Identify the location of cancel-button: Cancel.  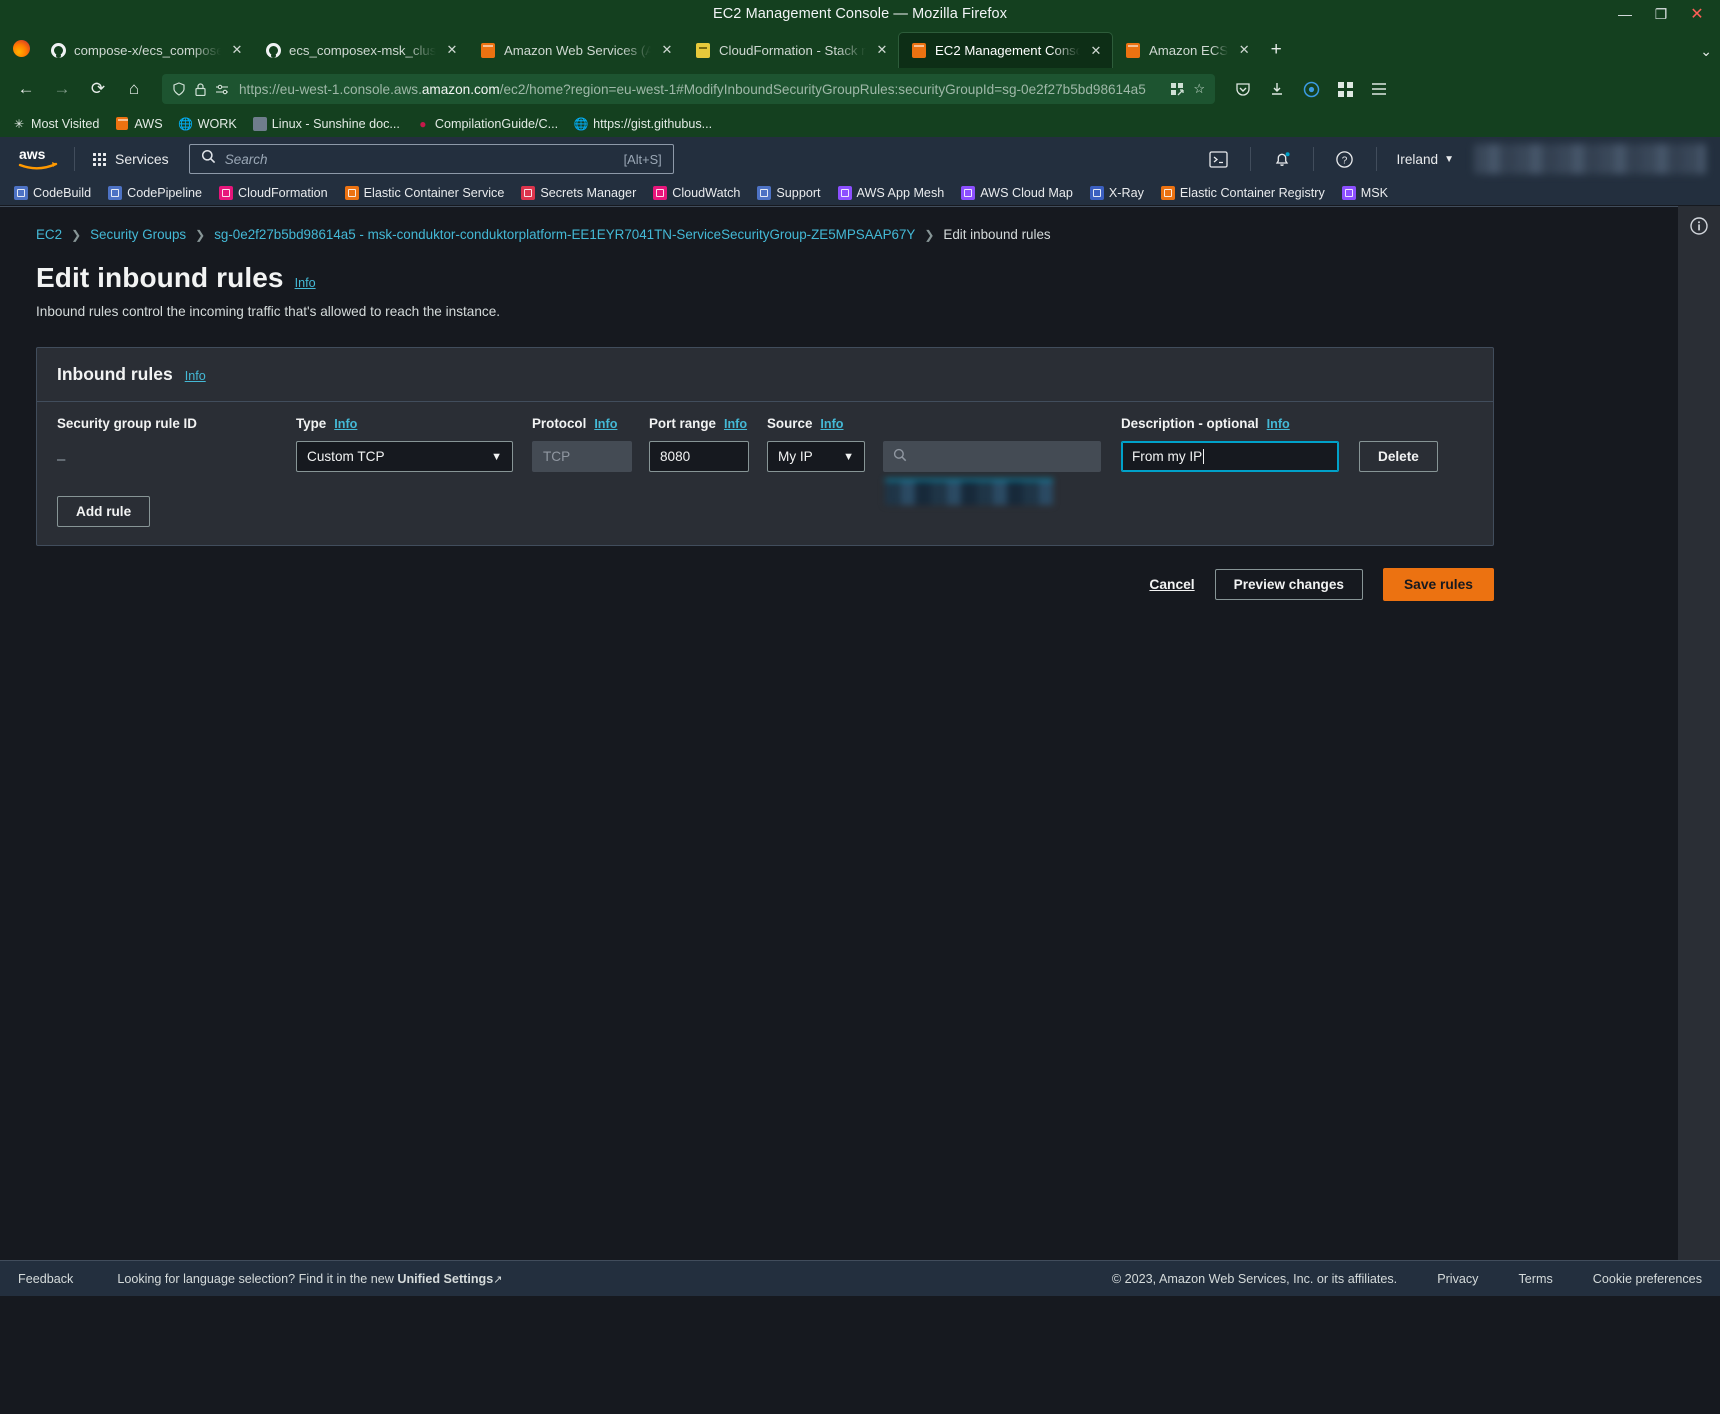
(1171, 584).